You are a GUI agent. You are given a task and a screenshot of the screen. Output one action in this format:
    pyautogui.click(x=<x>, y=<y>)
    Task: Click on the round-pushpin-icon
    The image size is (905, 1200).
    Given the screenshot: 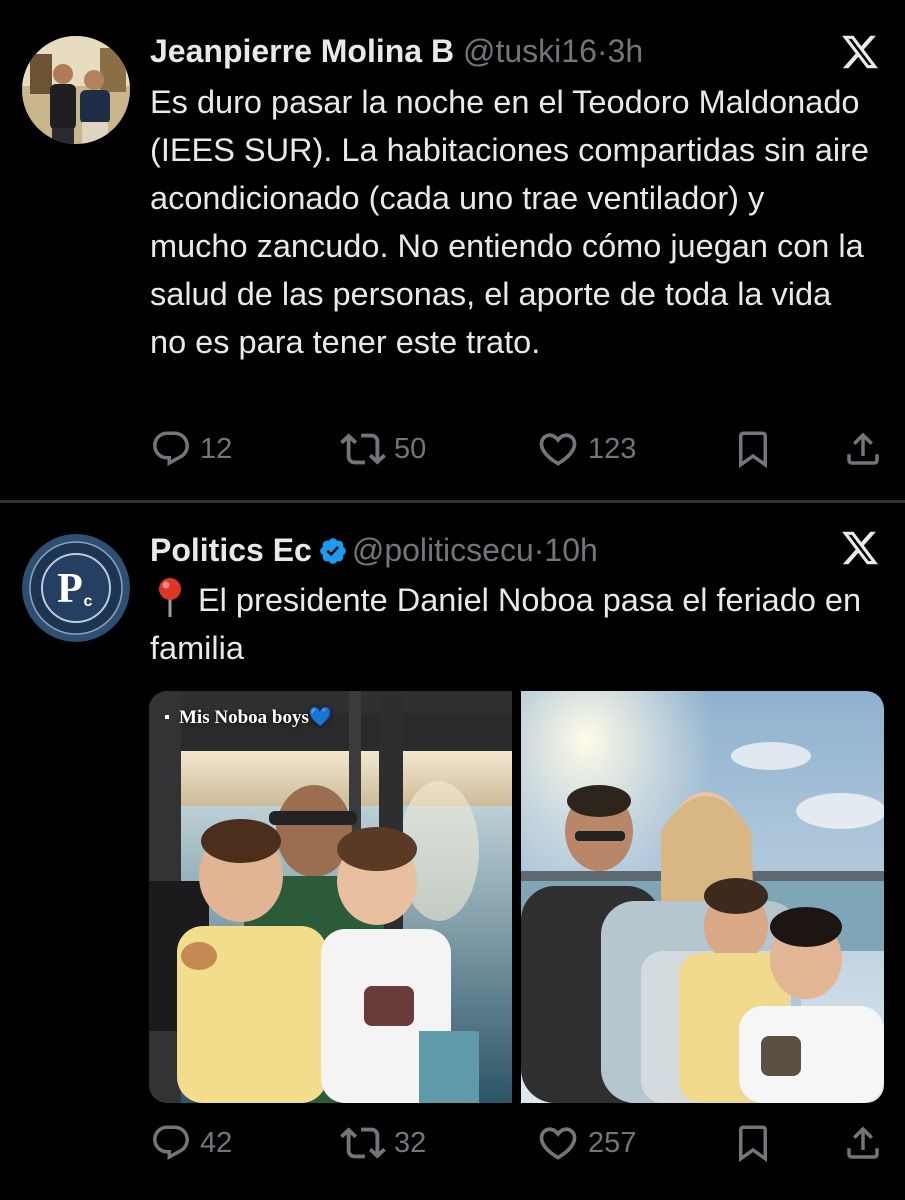 What is the action you would take?
    pyautogui.click(x=170, y=598)
    